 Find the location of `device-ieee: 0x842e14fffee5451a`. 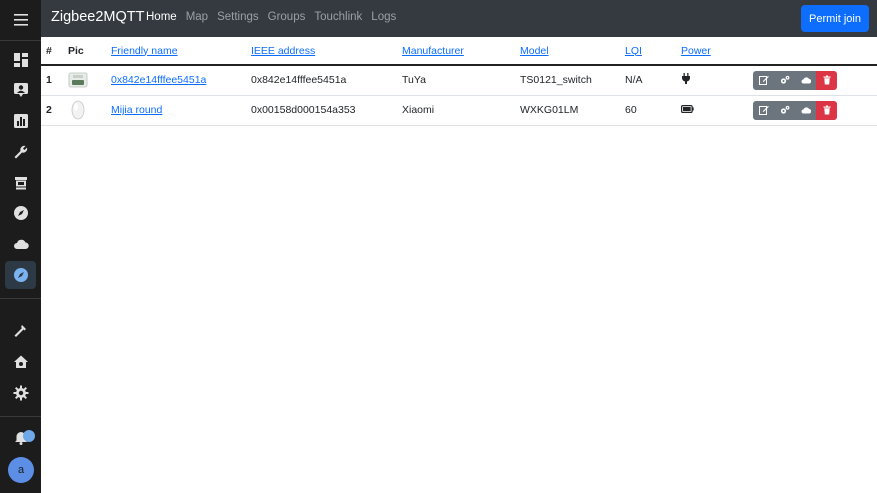

device-ieee: 0x842e14fffee5451a is located at coordinates (326, 80).